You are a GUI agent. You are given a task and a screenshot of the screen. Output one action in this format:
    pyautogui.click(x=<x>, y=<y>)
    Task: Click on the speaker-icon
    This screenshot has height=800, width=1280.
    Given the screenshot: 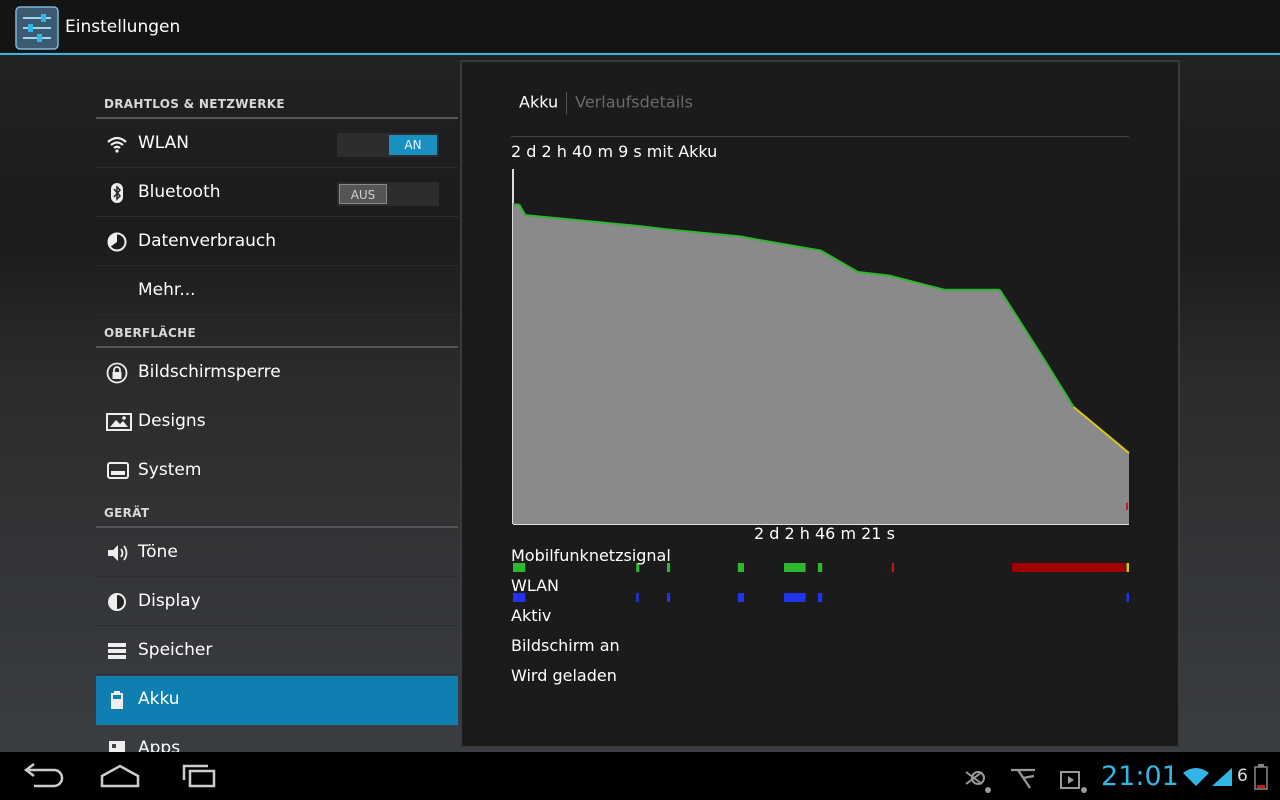 What is the action you would take?
    pyautogui.click(x=117, y=553)
    